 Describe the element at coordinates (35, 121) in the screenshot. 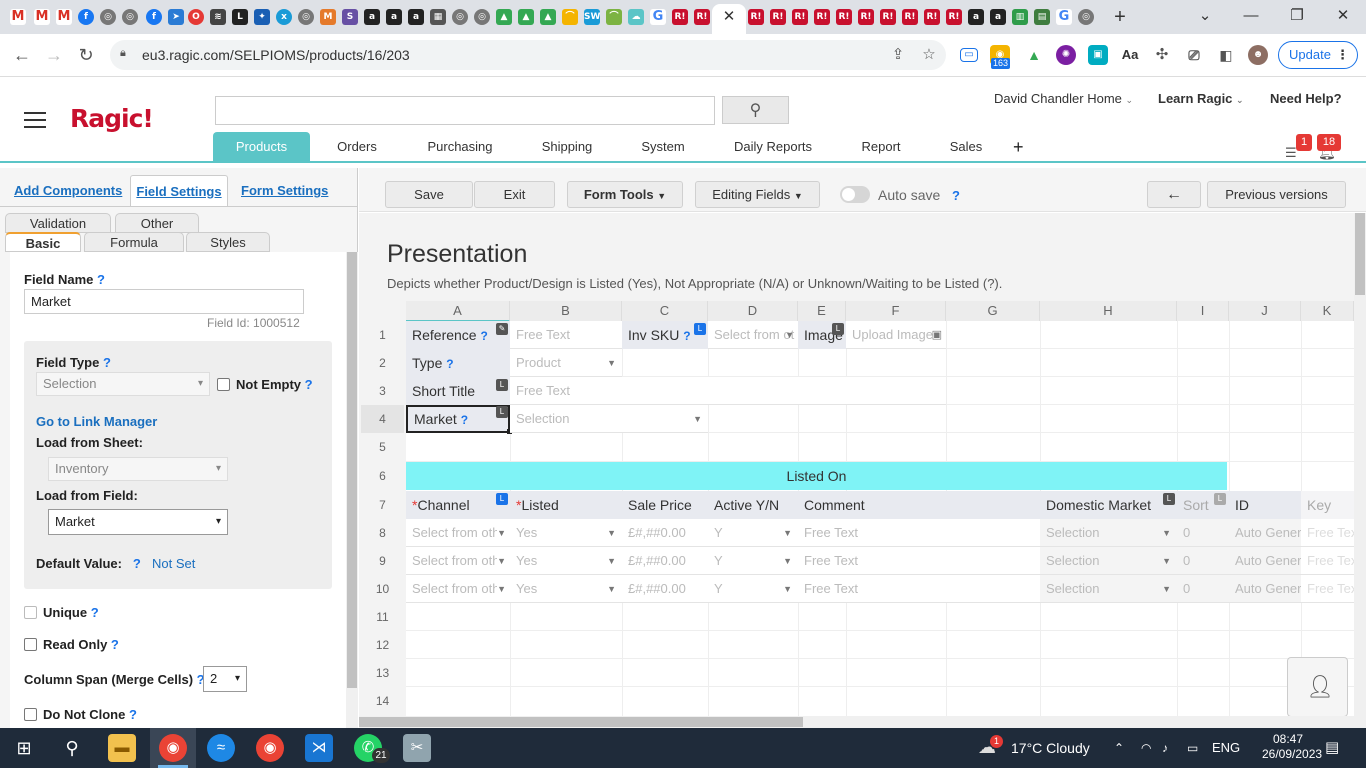

I see `hamburger-menu-icon` at that location.